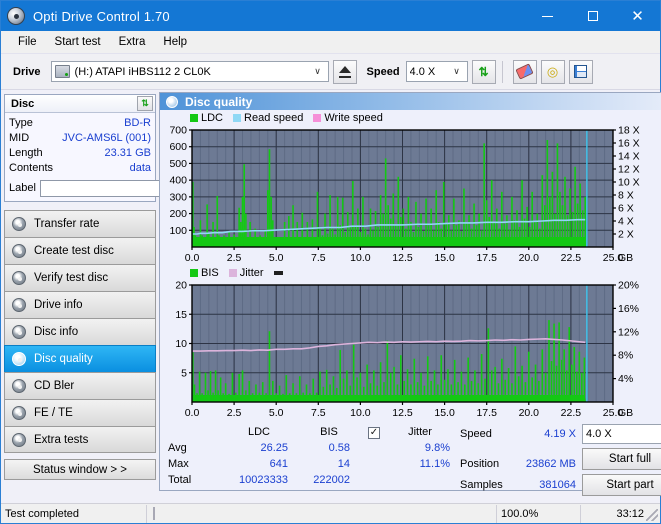  Describe the element at coordinates (348, 118) in the screenshot. I see `legend-write-speed: Write speed` at that location.